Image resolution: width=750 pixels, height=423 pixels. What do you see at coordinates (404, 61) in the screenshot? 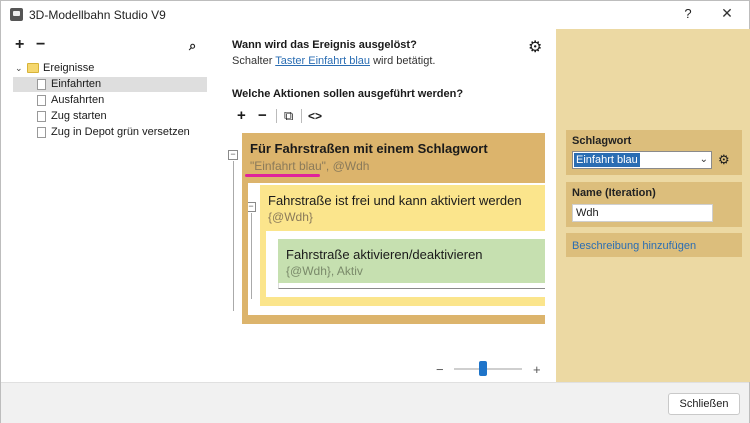
I see `trigger-suffix: wird betätigt.` at bounding box center [404, 61].